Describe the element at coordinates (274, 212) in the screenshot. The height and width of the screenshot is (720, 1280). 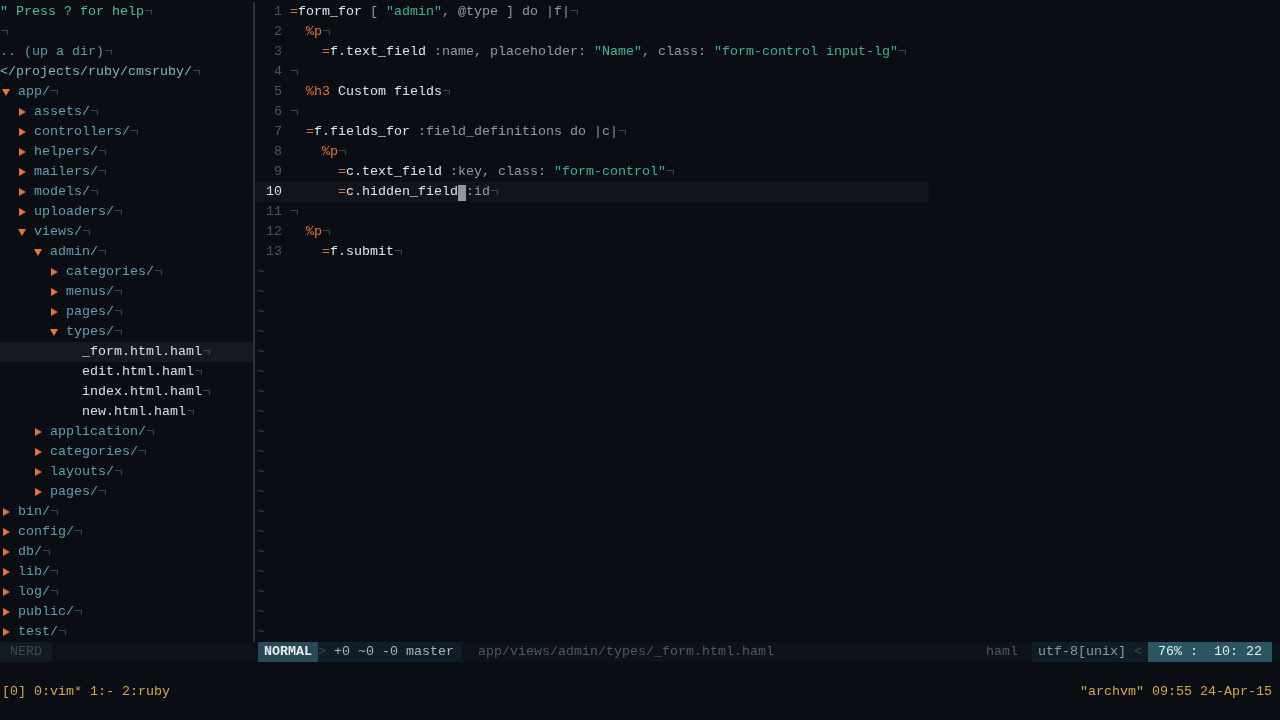
I see `line-number: 11` at that location.